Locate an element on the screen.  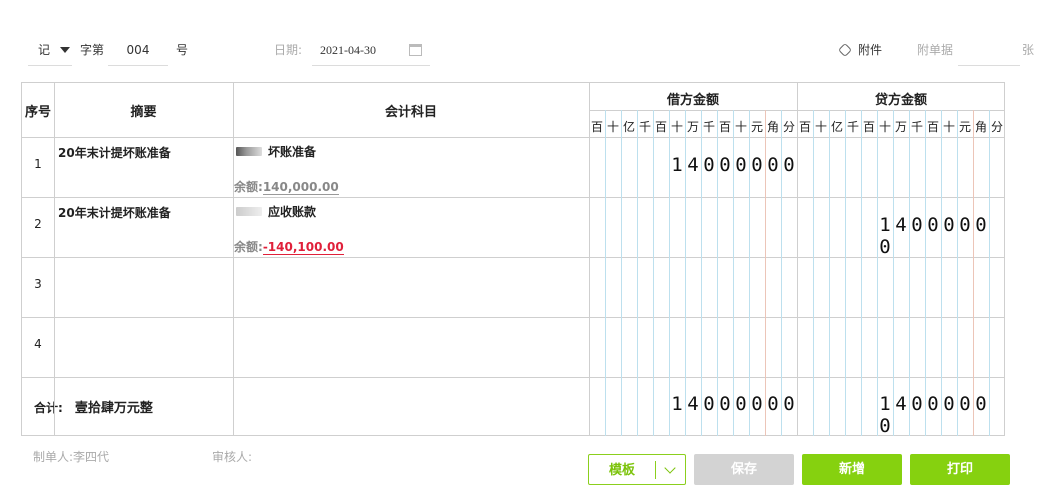
col-debit-header: 借方金额 is located at coordinates (692, 100).